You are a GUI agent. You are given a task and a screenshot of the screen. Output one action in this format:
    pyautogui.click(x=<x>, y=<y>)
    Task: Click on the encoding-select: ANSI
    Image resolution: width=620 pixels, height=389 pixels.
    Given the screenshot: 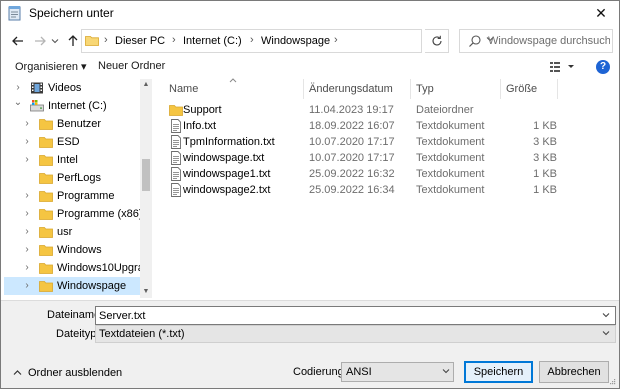 What is the action you would take?
    pyautogui.click(x=397, y=372)
    